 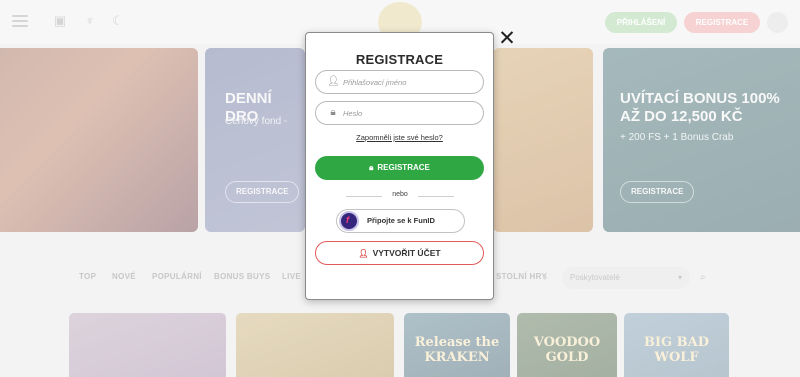 What do you see at coordinates (349, 221) in the screenshot?
I see `funid-logo-icon: f` at bounding box center [349, 221].